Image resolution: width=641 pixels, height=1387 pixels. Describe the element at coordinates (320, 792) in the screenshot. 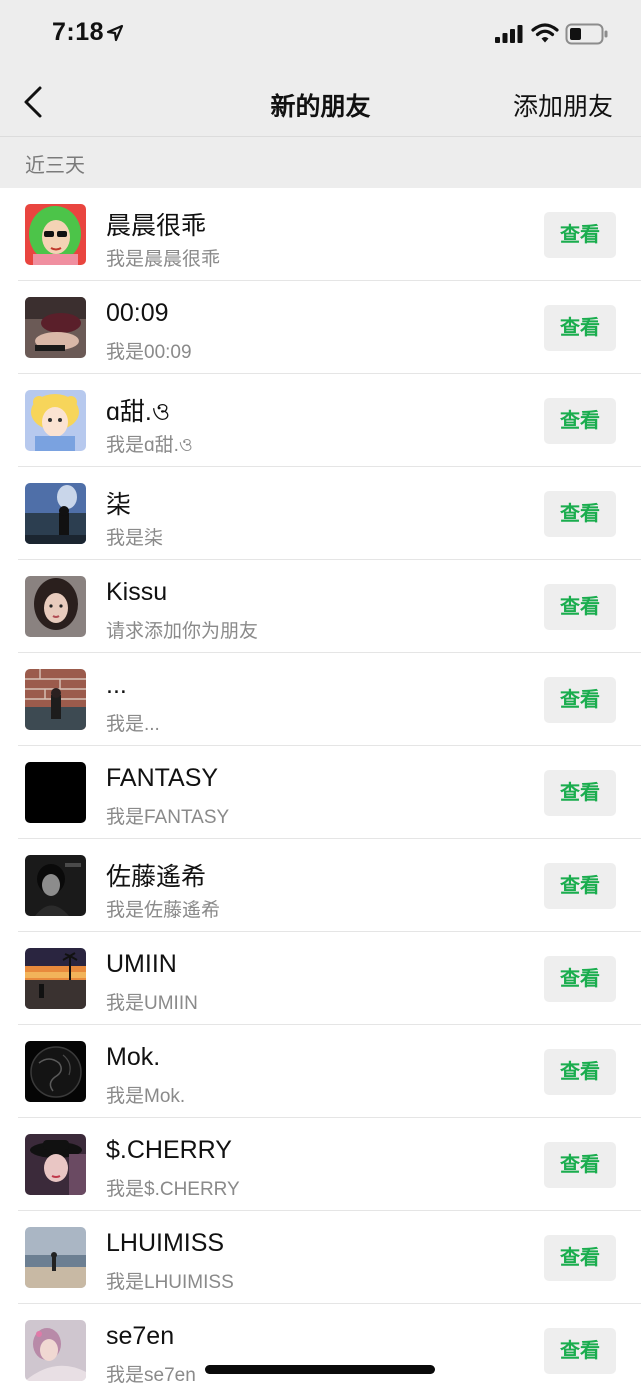

I see `friend-request-row: FANTASY 我是FANTASY 查看` at that location.